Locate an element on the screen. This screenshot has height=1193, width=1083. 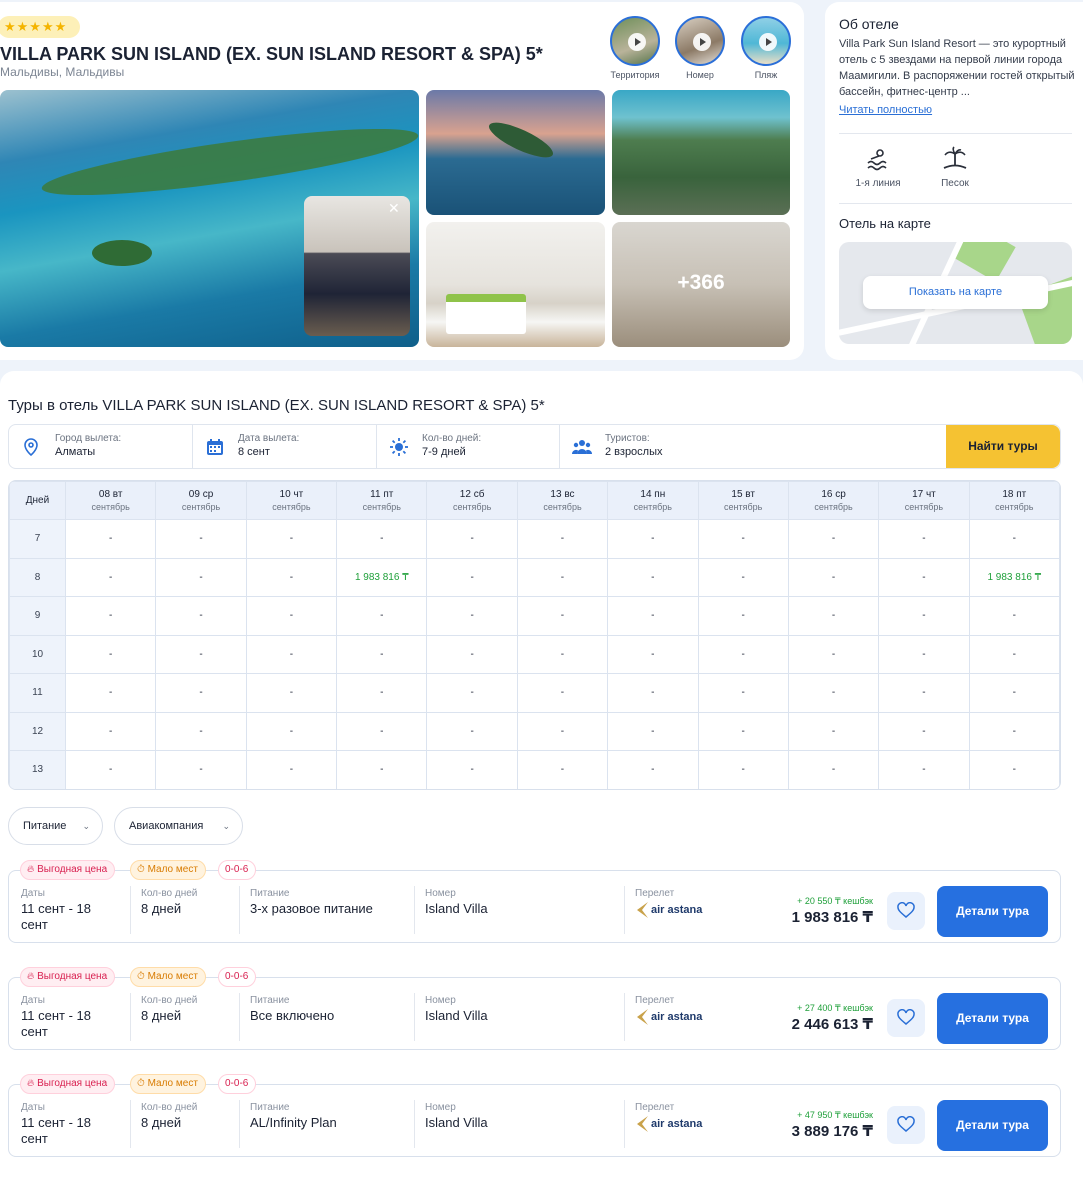
calendar-date-header: 11 пт сентябрь is located at coordinates (382, 500).